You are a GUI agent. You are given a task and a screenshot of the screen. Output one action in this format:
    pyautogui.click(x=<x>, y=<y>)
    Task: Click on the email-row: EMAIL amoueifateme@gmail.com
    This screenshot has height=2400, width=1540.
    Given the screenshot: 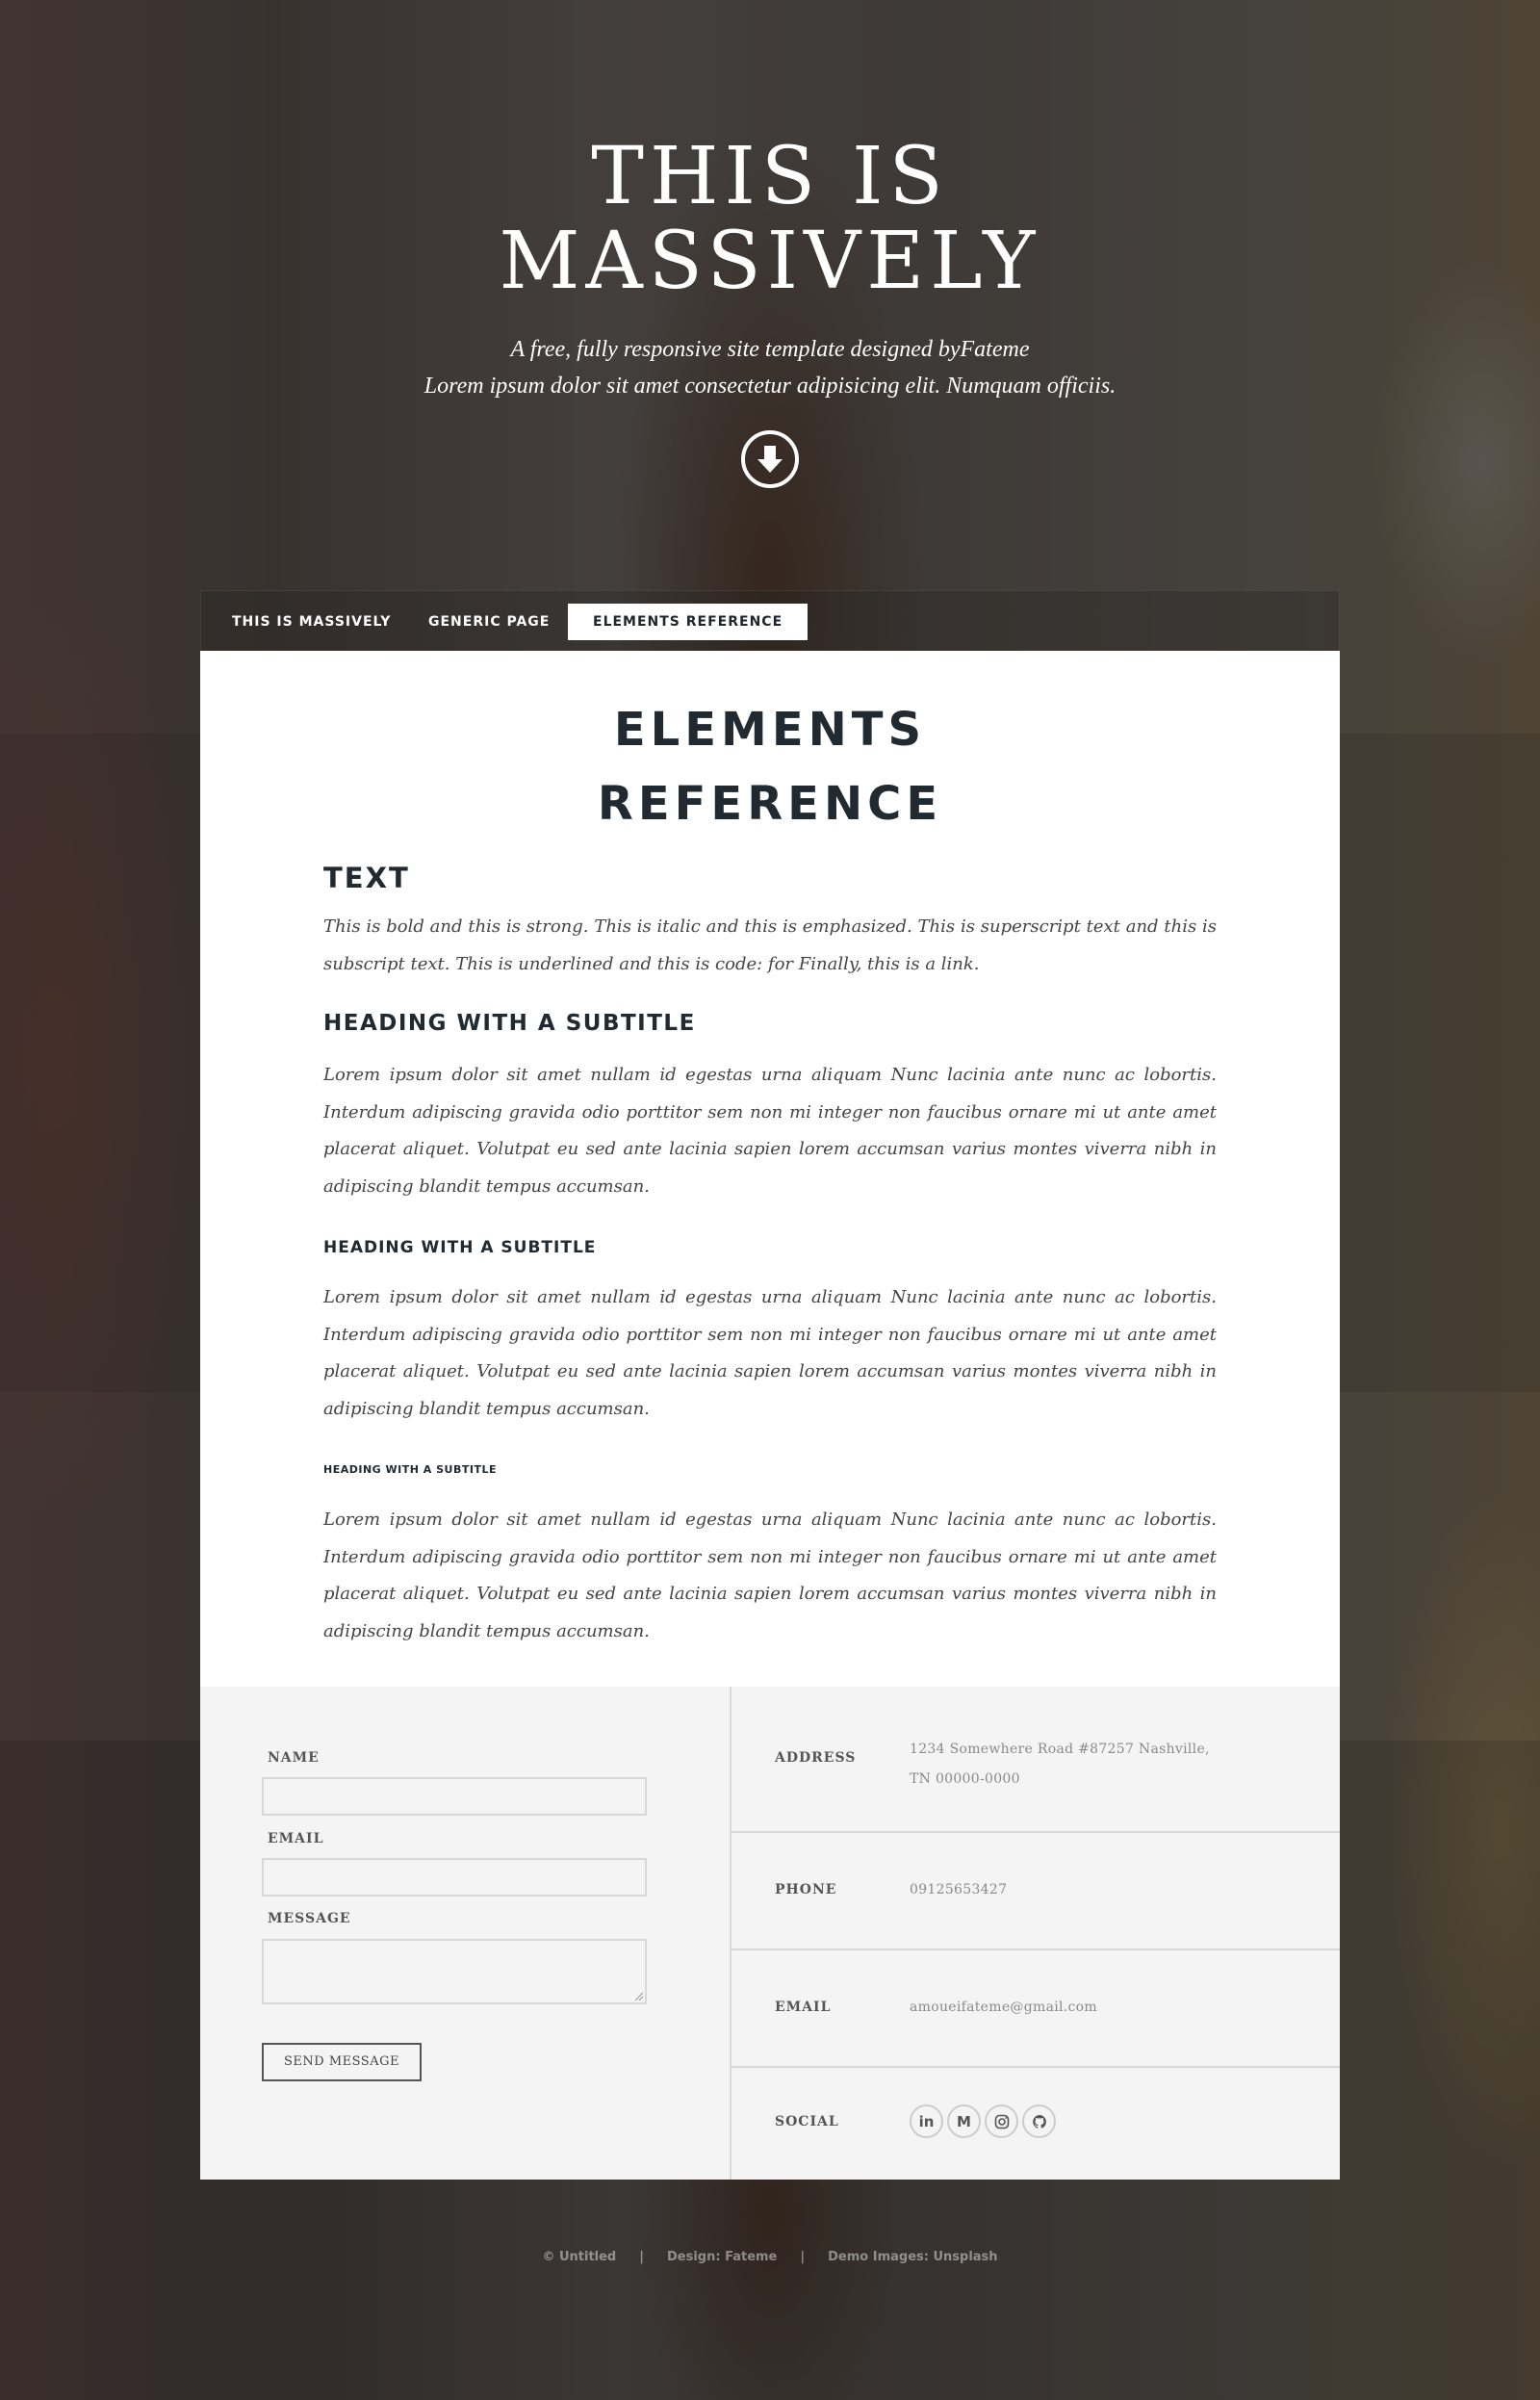 What is the action you would take?
    pyautogui.click(x=1036, y=2009)
    